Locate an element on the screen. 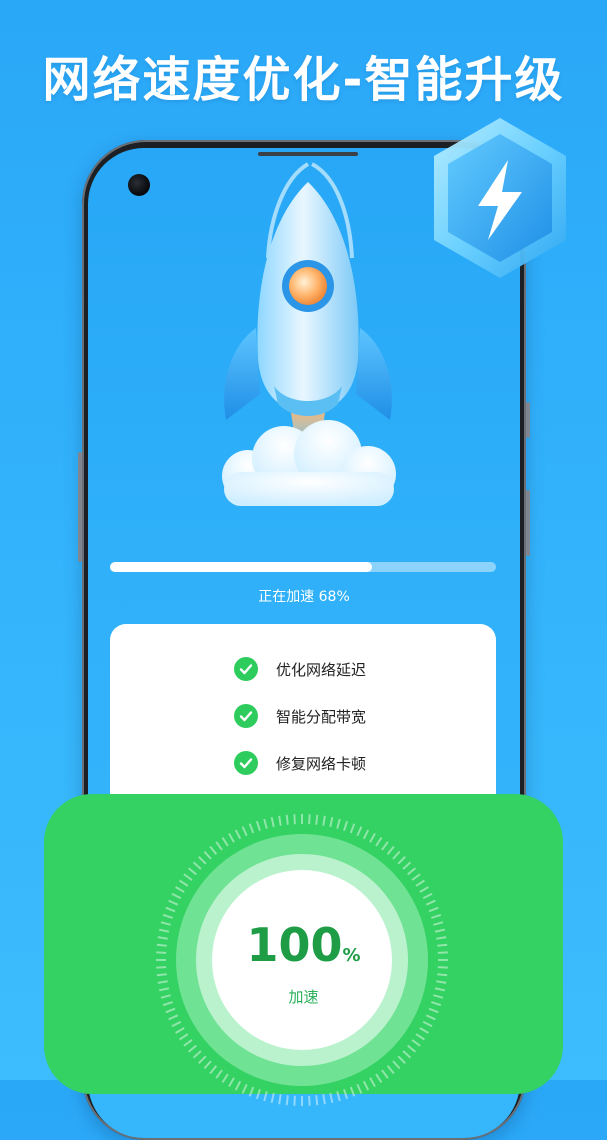 The image size is (607, 1140). list-item: 智能分配带宽 is located at coordinates (300, 716).